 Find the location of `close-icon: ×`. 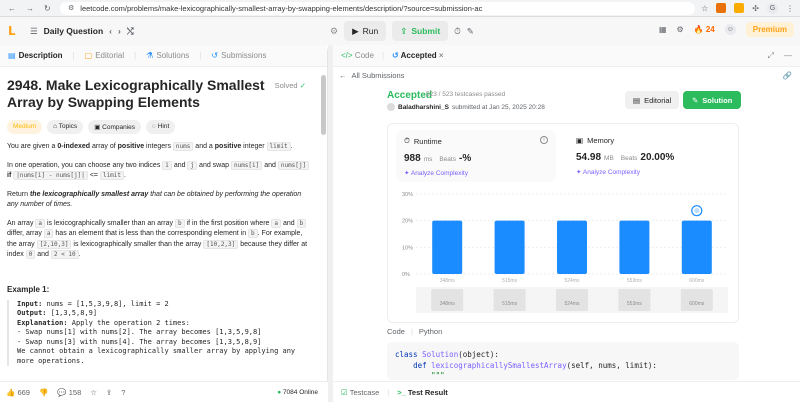

close-icon: × is located at coordinates (441, 55).